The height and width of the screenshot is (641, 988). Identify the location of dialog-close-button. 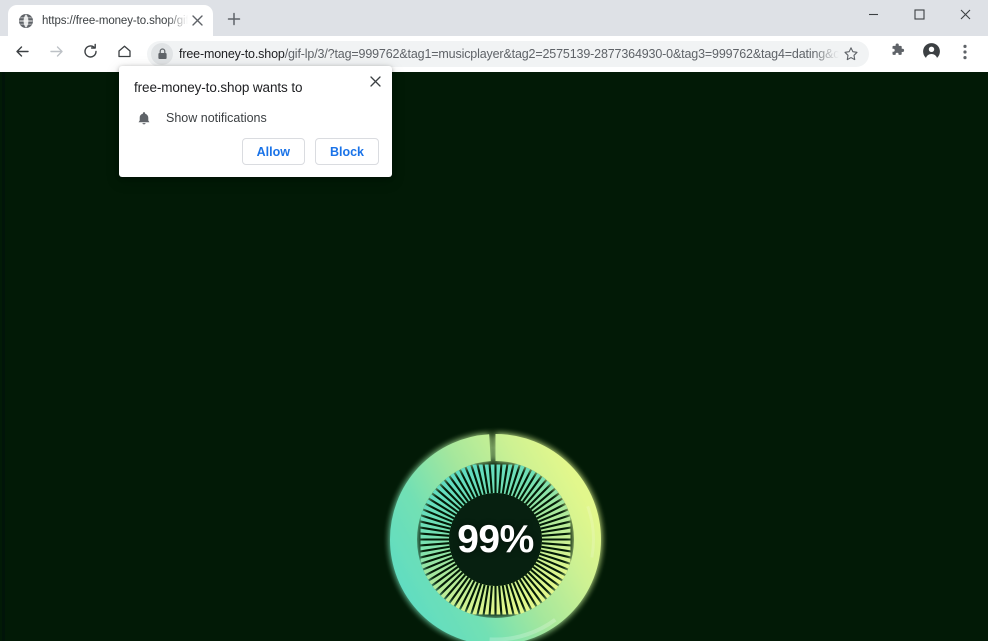
(375, 83).